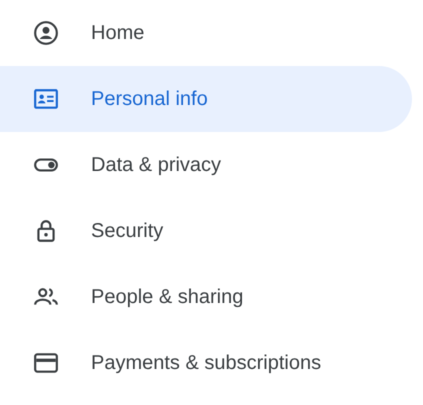 The image size is (423, 405). What do you see at coordinates (46, 33) in the screenshot?
I see `person-circle-icon` at bounding box center [46, 33].